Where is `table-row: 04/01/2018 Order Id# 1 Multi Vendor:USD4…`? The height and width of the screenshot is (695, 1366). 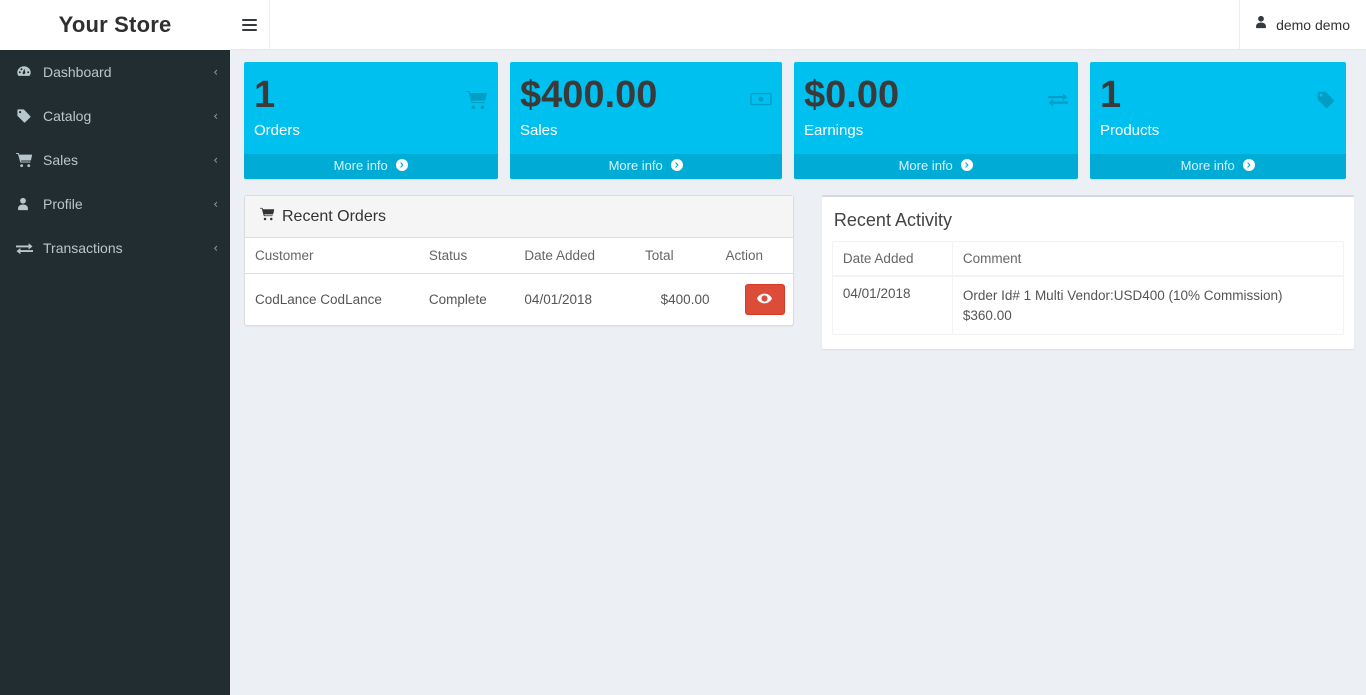
table-row: 04/01/2018 Order Id# 1 Multi Vendor:USD4… is located at coordinates (1088, 305).